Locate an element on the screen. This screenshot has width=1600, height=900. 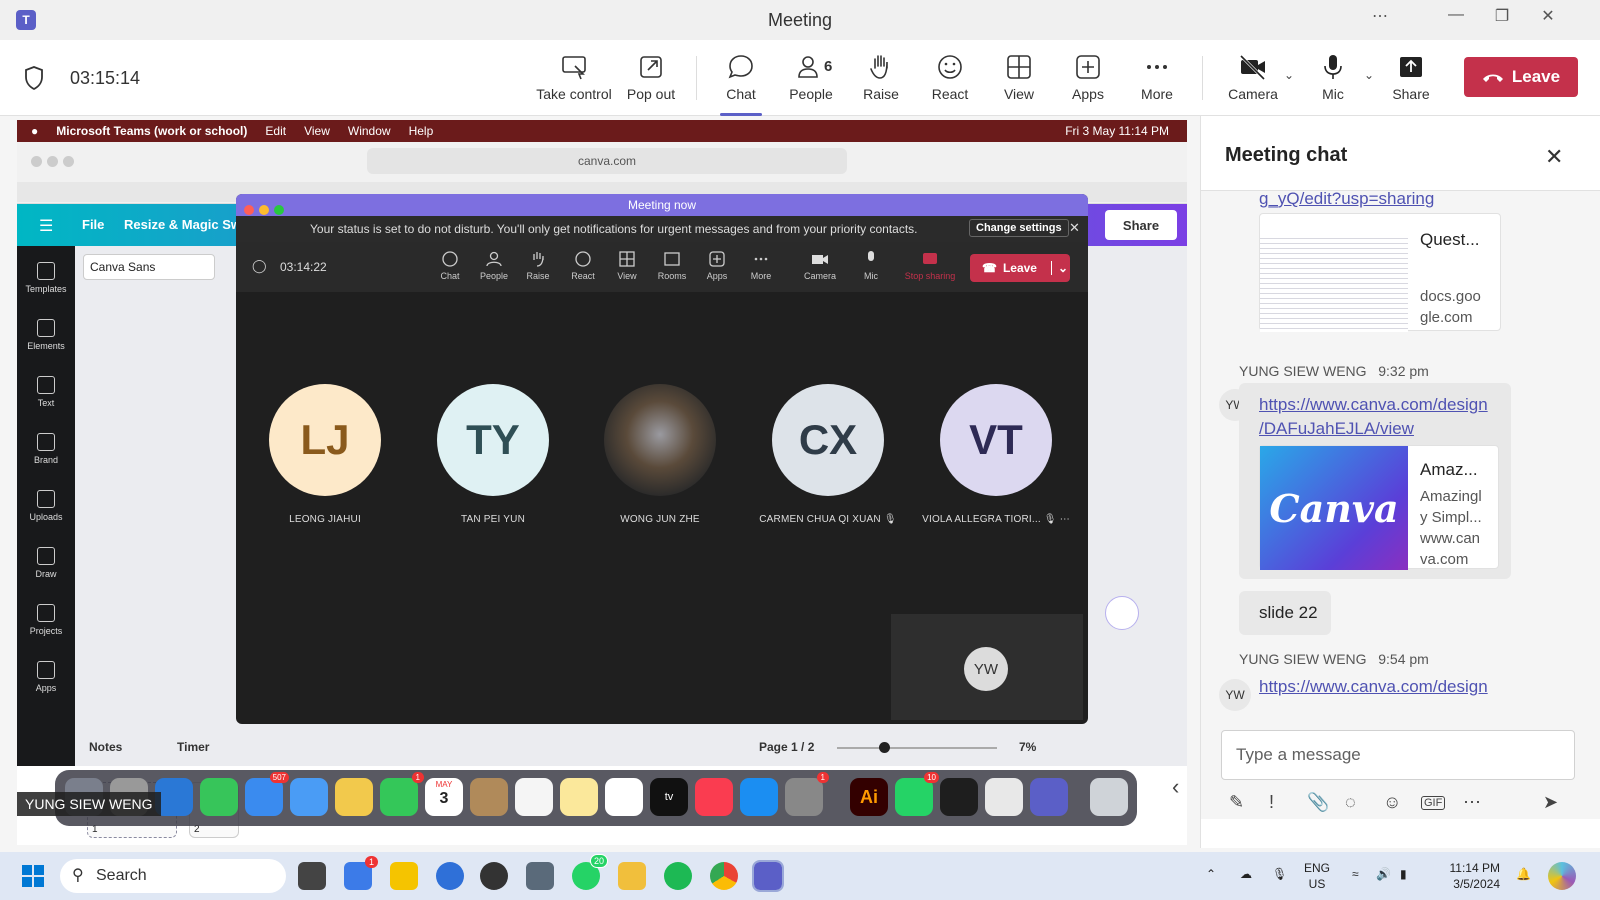
canva-side-draw: Draw is located at coordinates (46, 563).